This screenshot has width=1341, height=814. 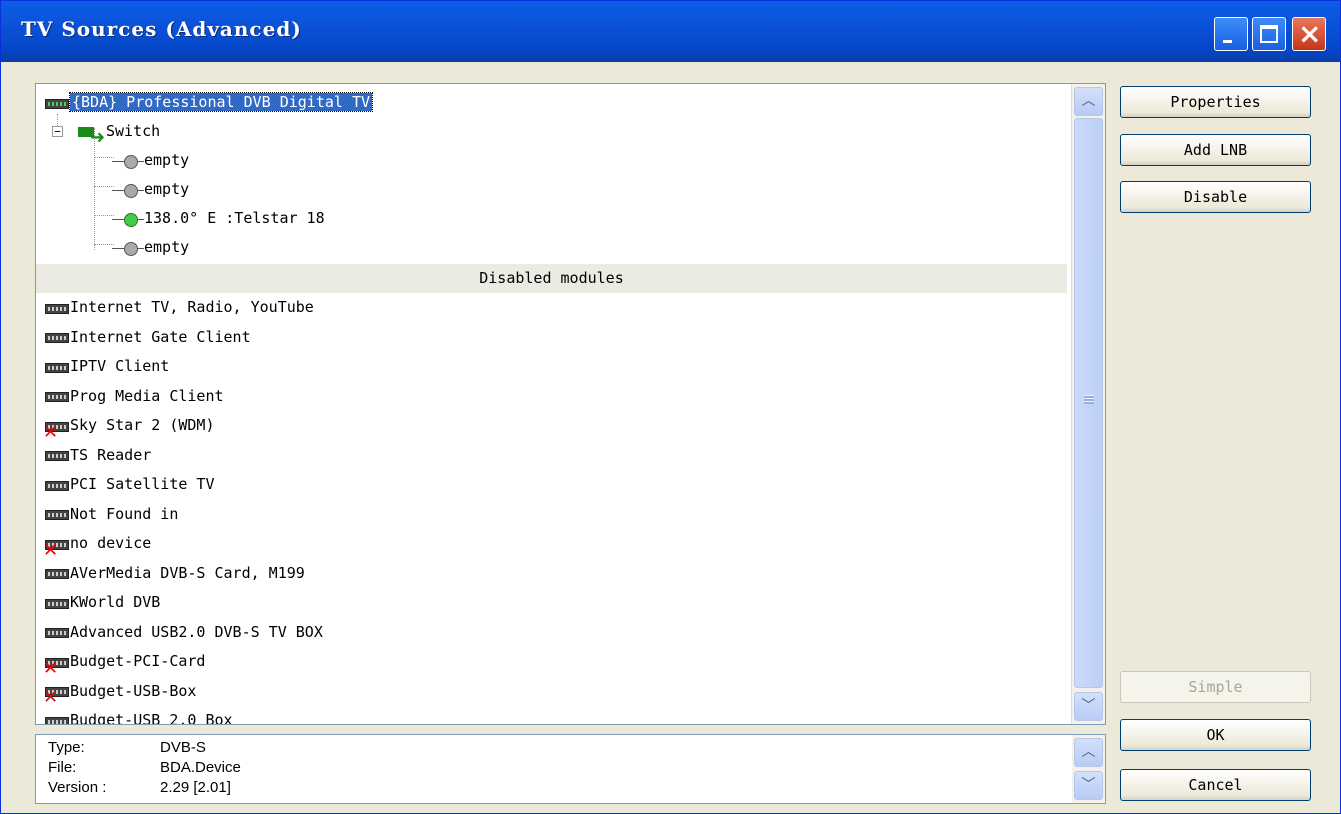 I want to click on disabled-module-item: KWorld DVB, so click(x=101, y=602).